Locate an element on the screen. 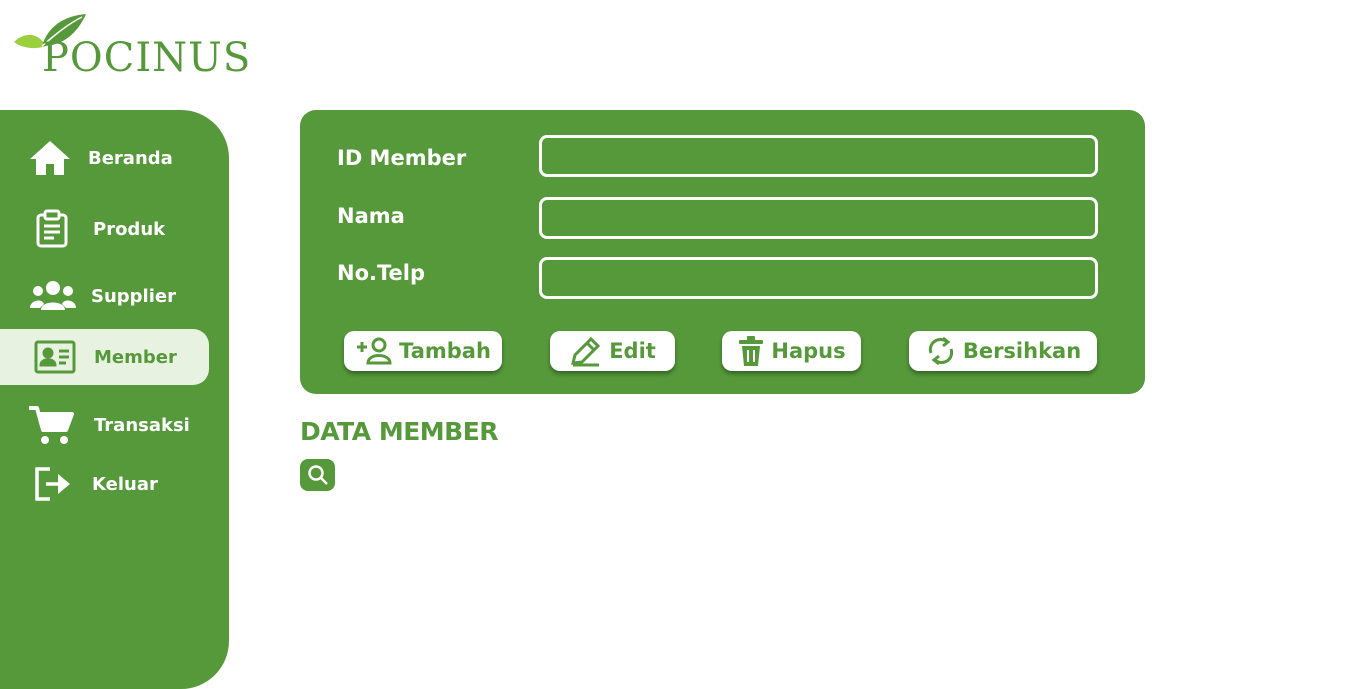  sidebar-item-transaksi: Transaksi is located at coordinates (104, 425).